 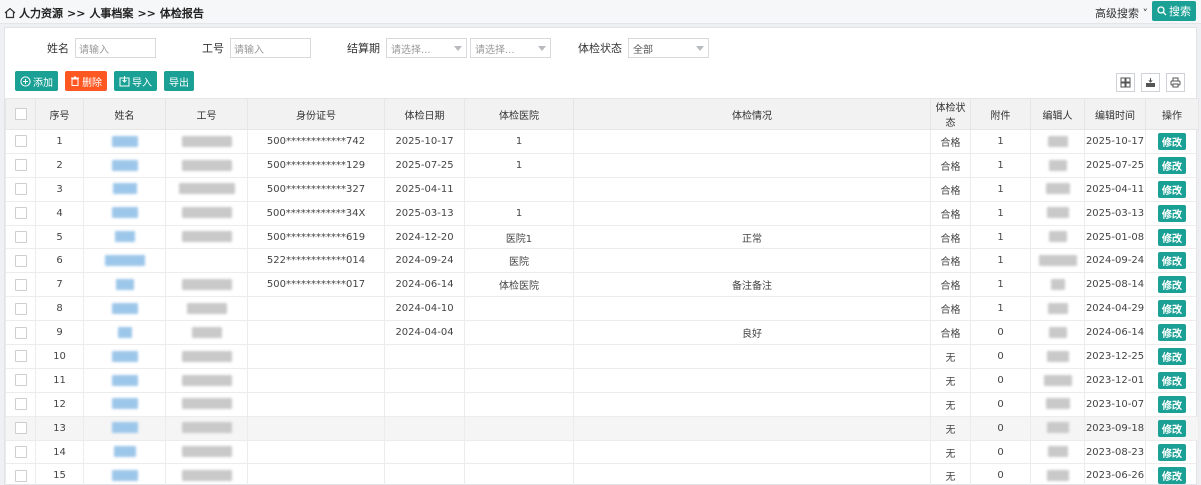 I want to click on header-select-all, so click(x=20, y=114).